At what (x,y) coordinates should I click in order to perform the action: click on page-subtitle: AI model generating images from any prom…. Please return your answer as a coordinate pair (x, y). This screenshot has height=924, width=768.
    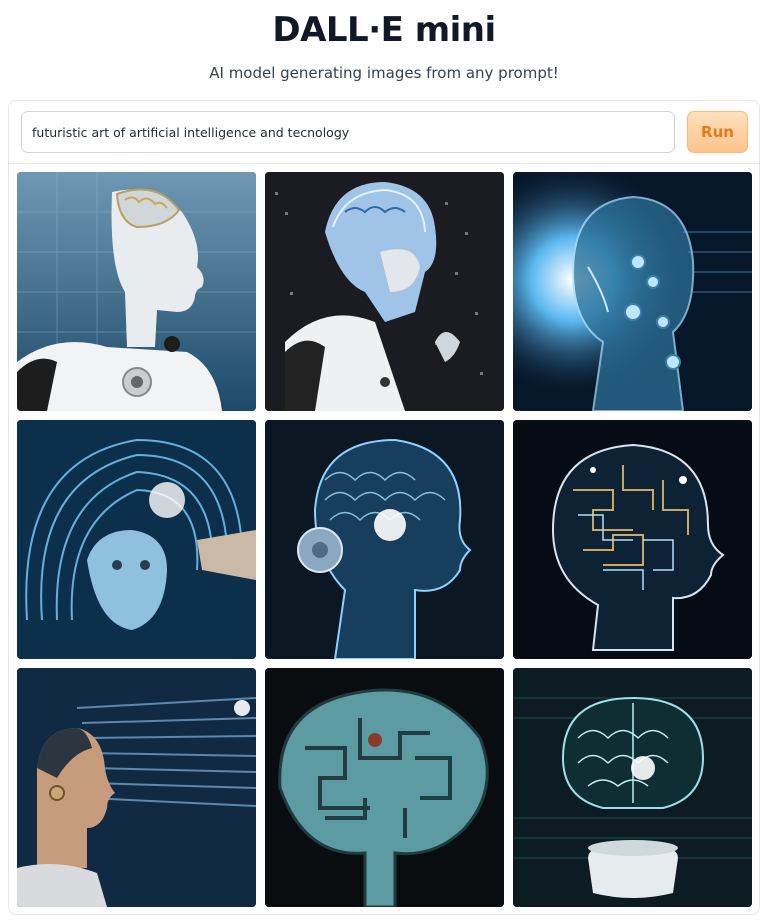
    Looking at the image, I should click on (384, 73).